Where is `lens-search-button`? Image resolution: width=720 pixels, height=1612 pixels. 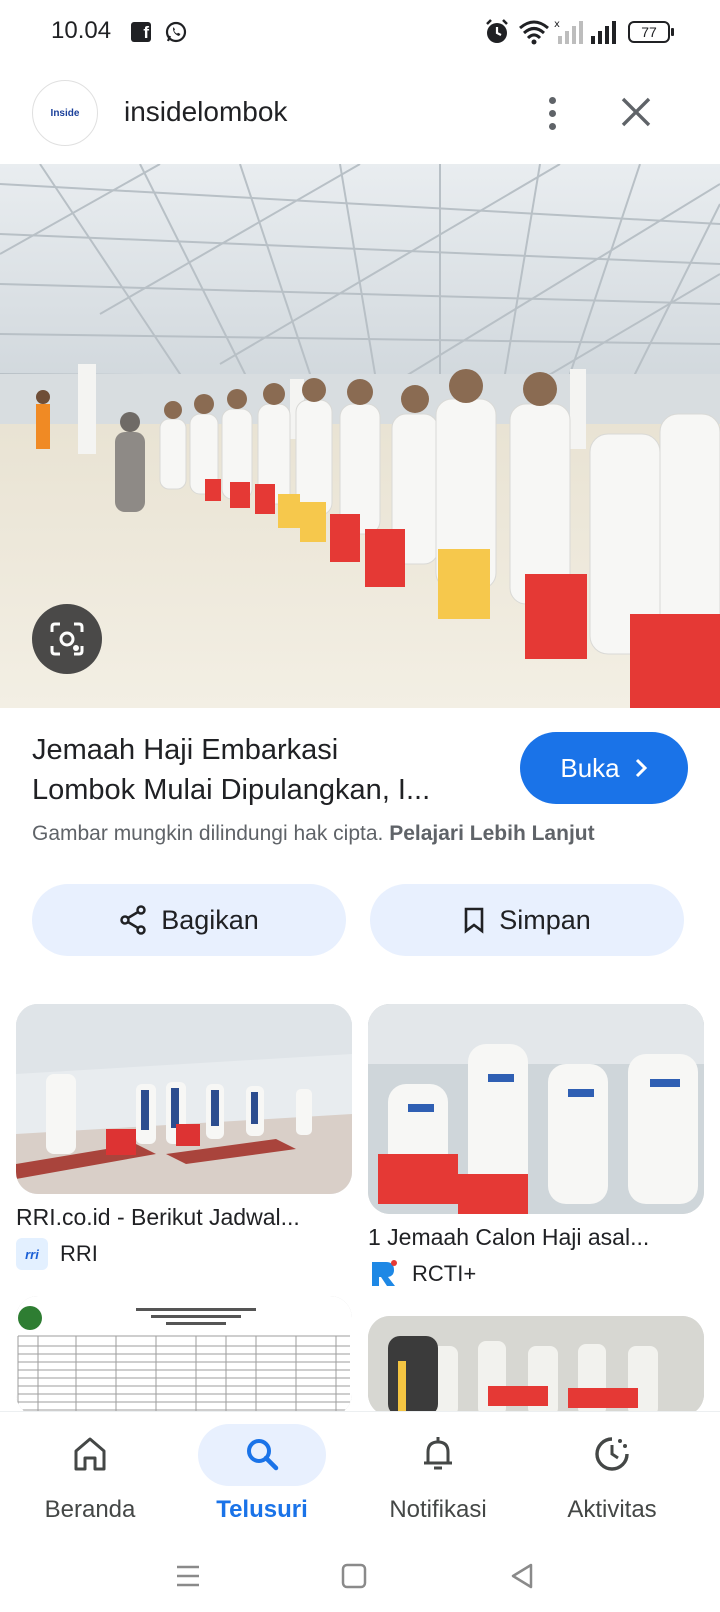
lens-search-button is located at coordinates (67, 639).